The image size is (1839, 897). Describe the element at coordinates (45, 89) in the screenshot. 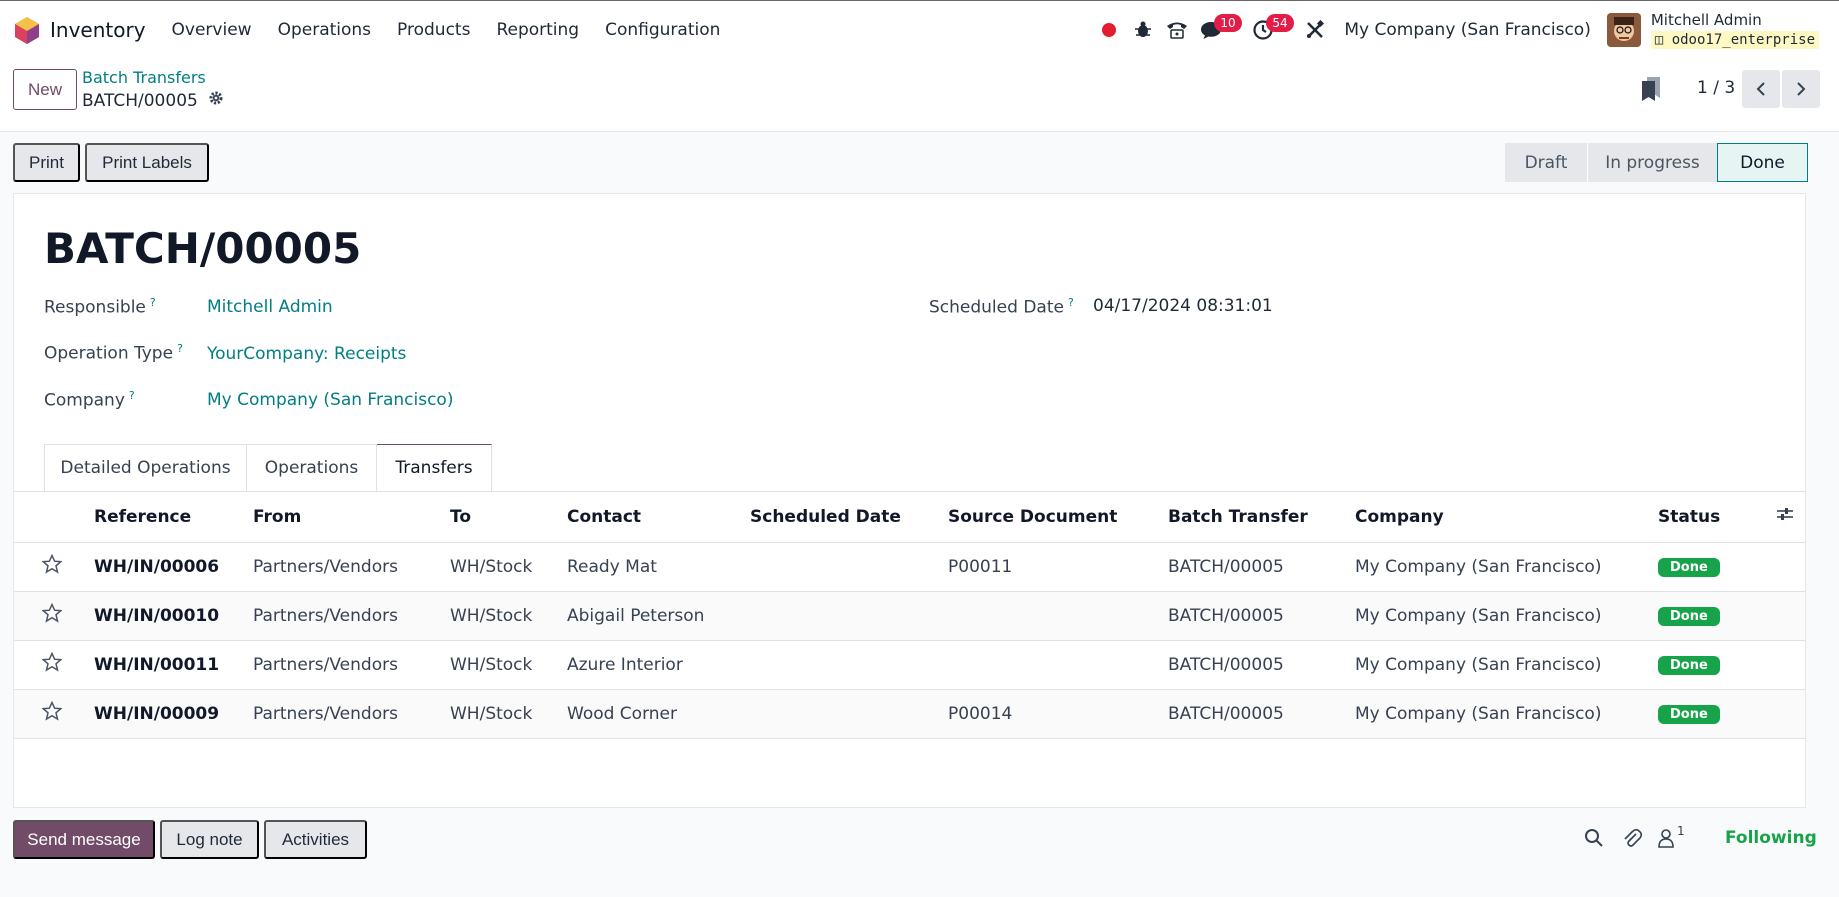

I see `new-button: New` at that location.